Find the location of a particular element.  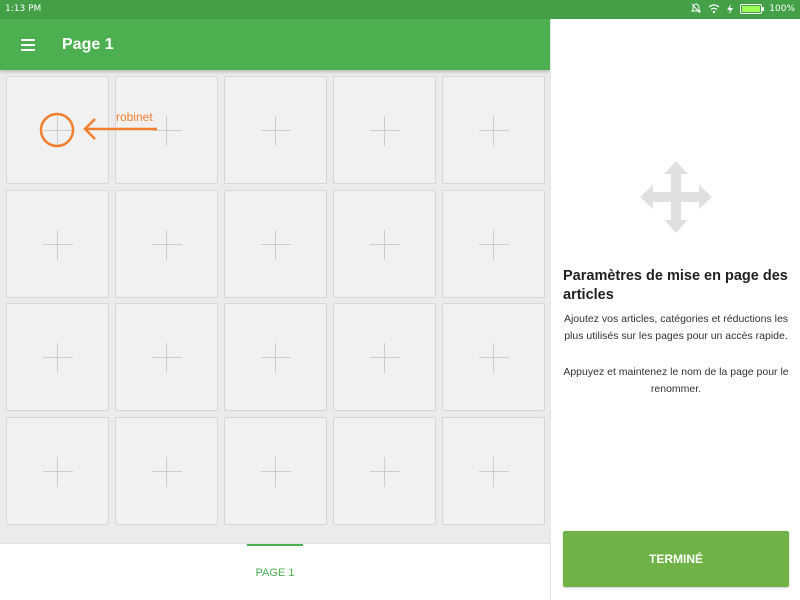

charging-icon is located at coordinates (730, 8).